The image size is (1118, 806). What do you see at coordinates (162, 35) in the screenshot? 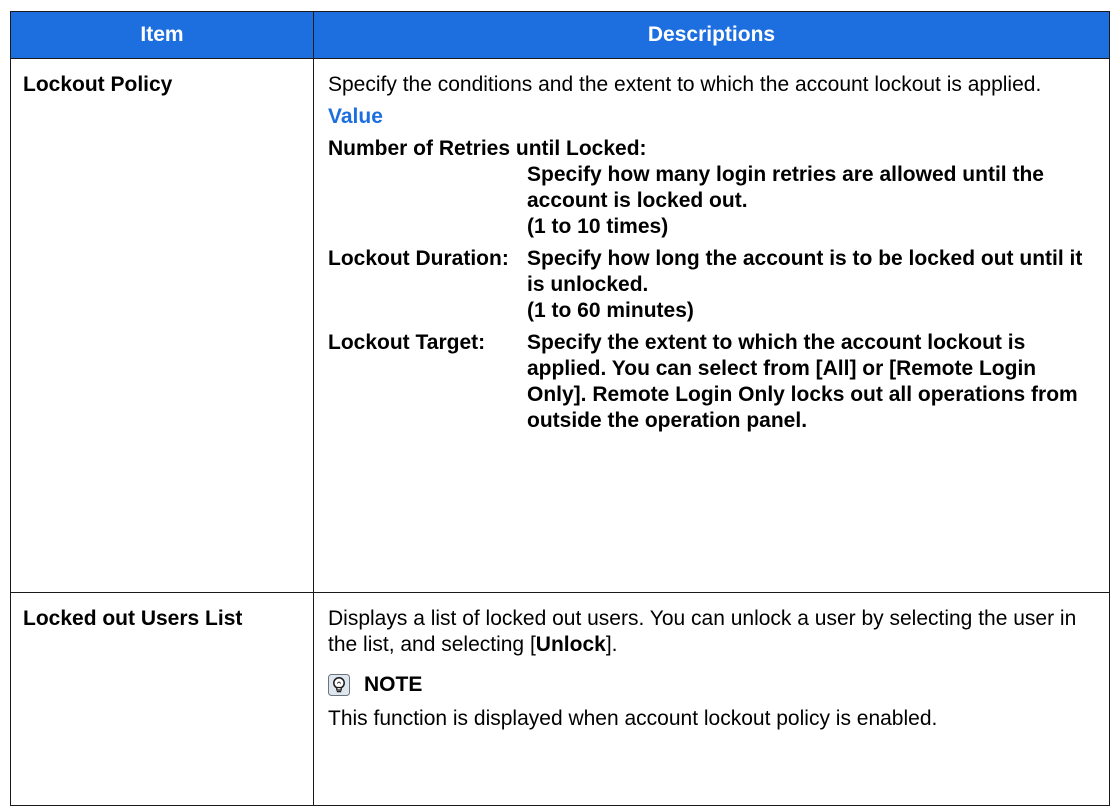
I see `header-item: Item` at bounding box center [162, 35].